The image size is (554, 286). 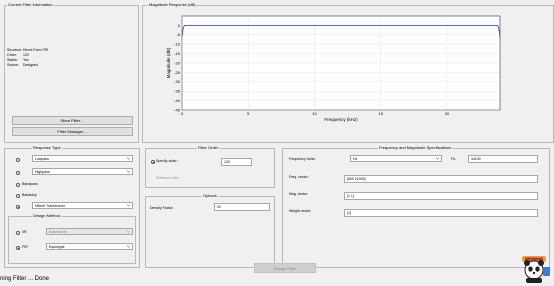 What do you see at coordinates (536, 269) in the screenshot?
I see `panda-mascot-icon` at bounding box center [536, 269].